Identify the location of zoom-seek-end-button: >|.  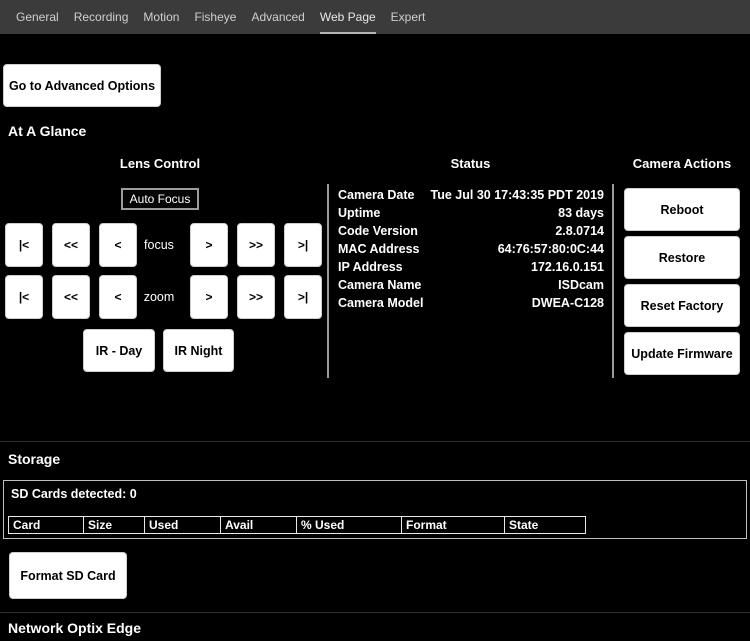
(303, 297).